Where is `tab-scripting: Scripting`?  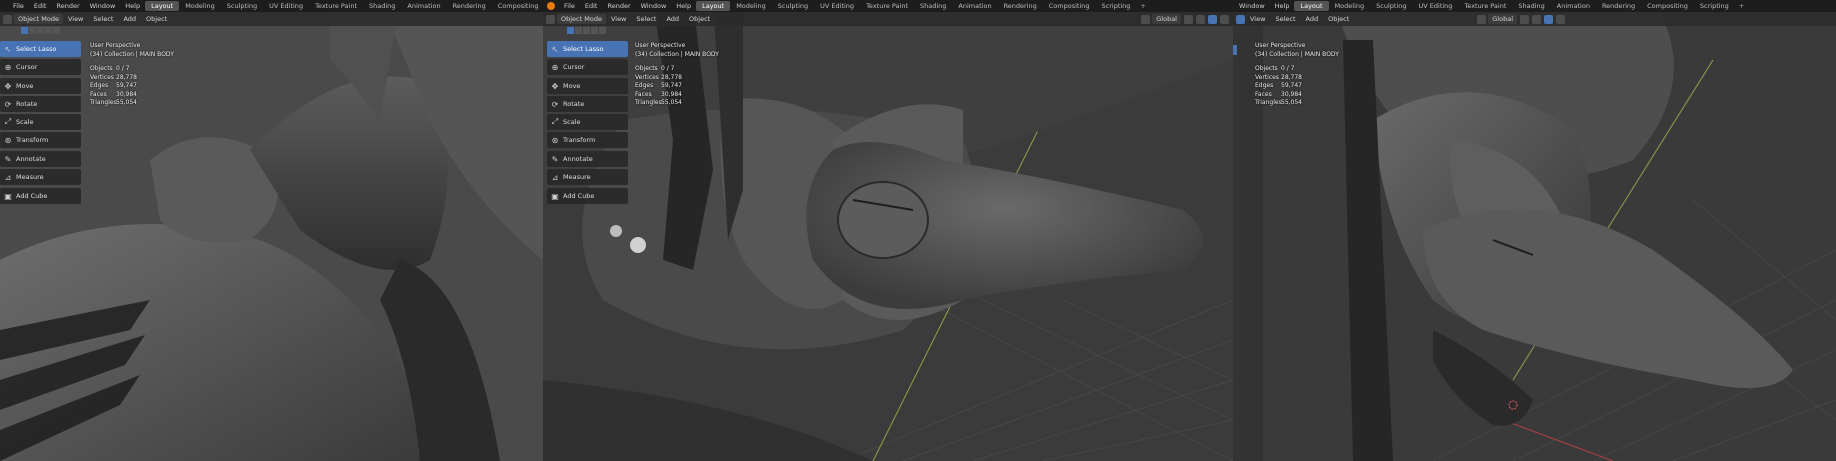
tab-scripting: Scripting is located at coordinates (1714, 6).